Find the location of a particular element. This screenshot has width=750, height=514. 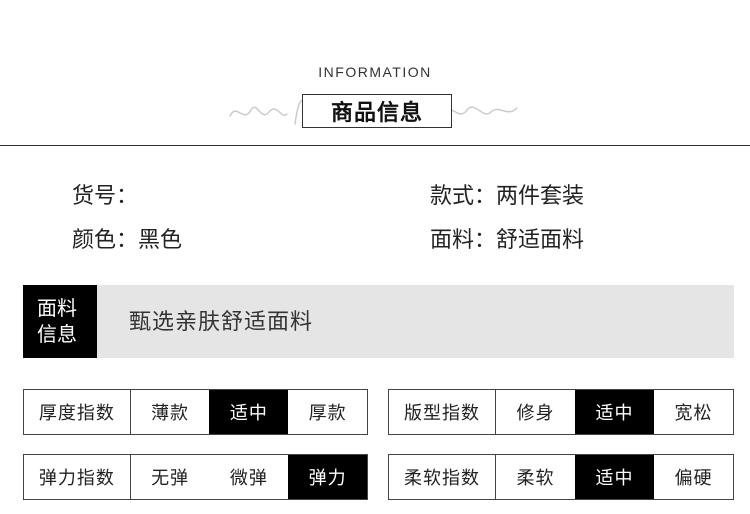

scale-softness-option: 偏硬 is located at coordinates (693, 478).